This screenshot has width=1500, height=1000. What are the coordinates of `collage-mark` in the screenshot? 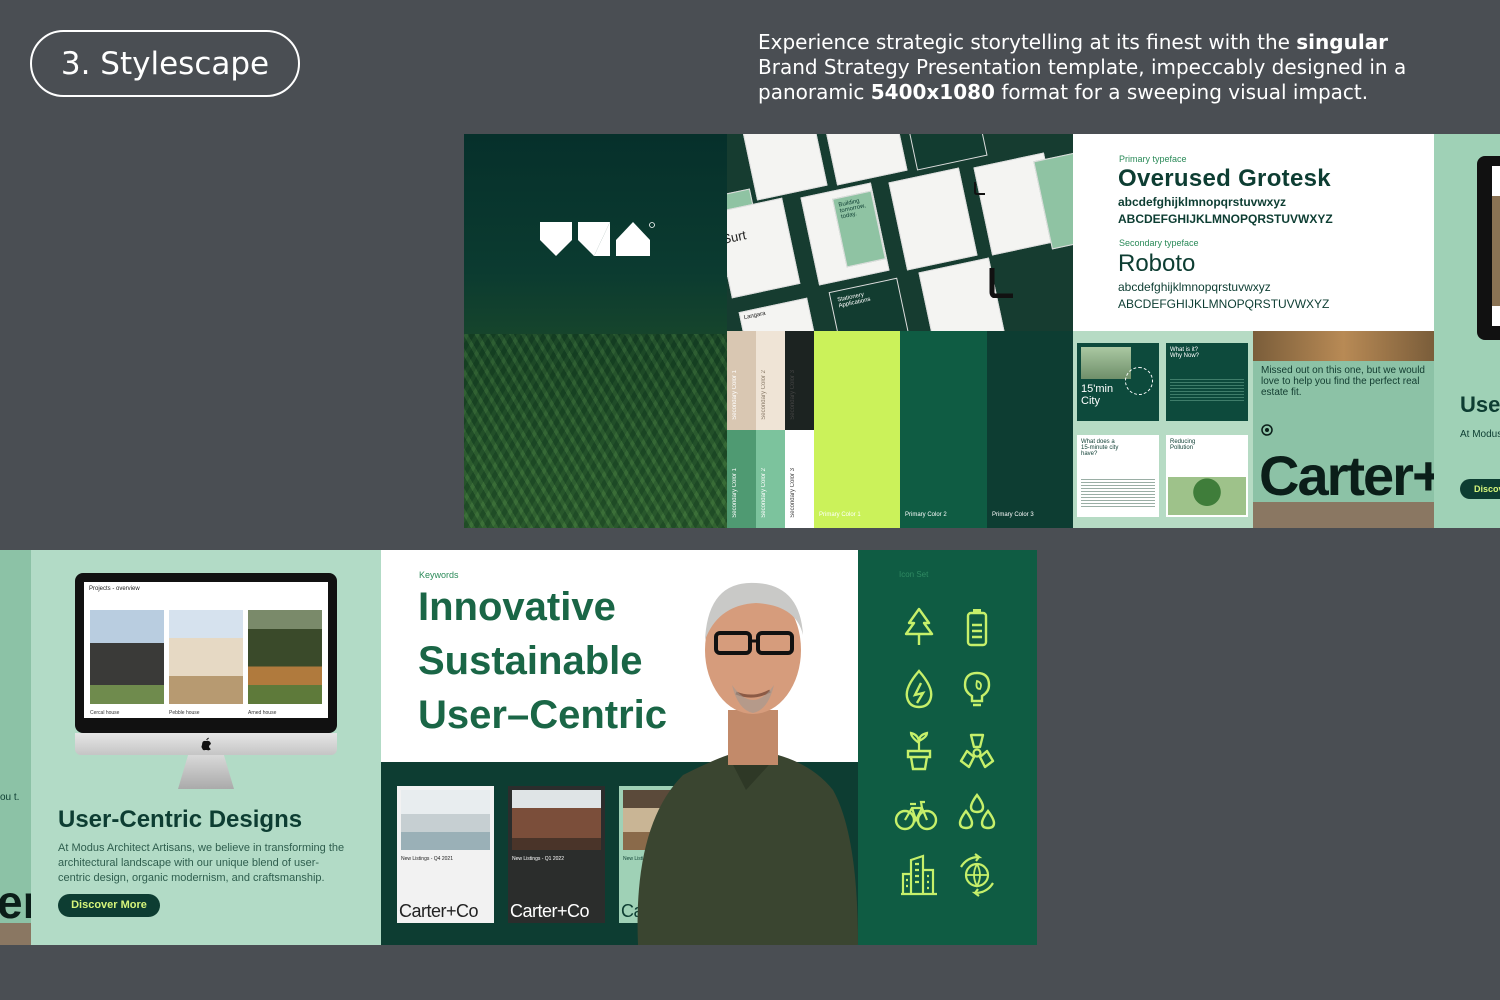 It's located at (1001, 283).